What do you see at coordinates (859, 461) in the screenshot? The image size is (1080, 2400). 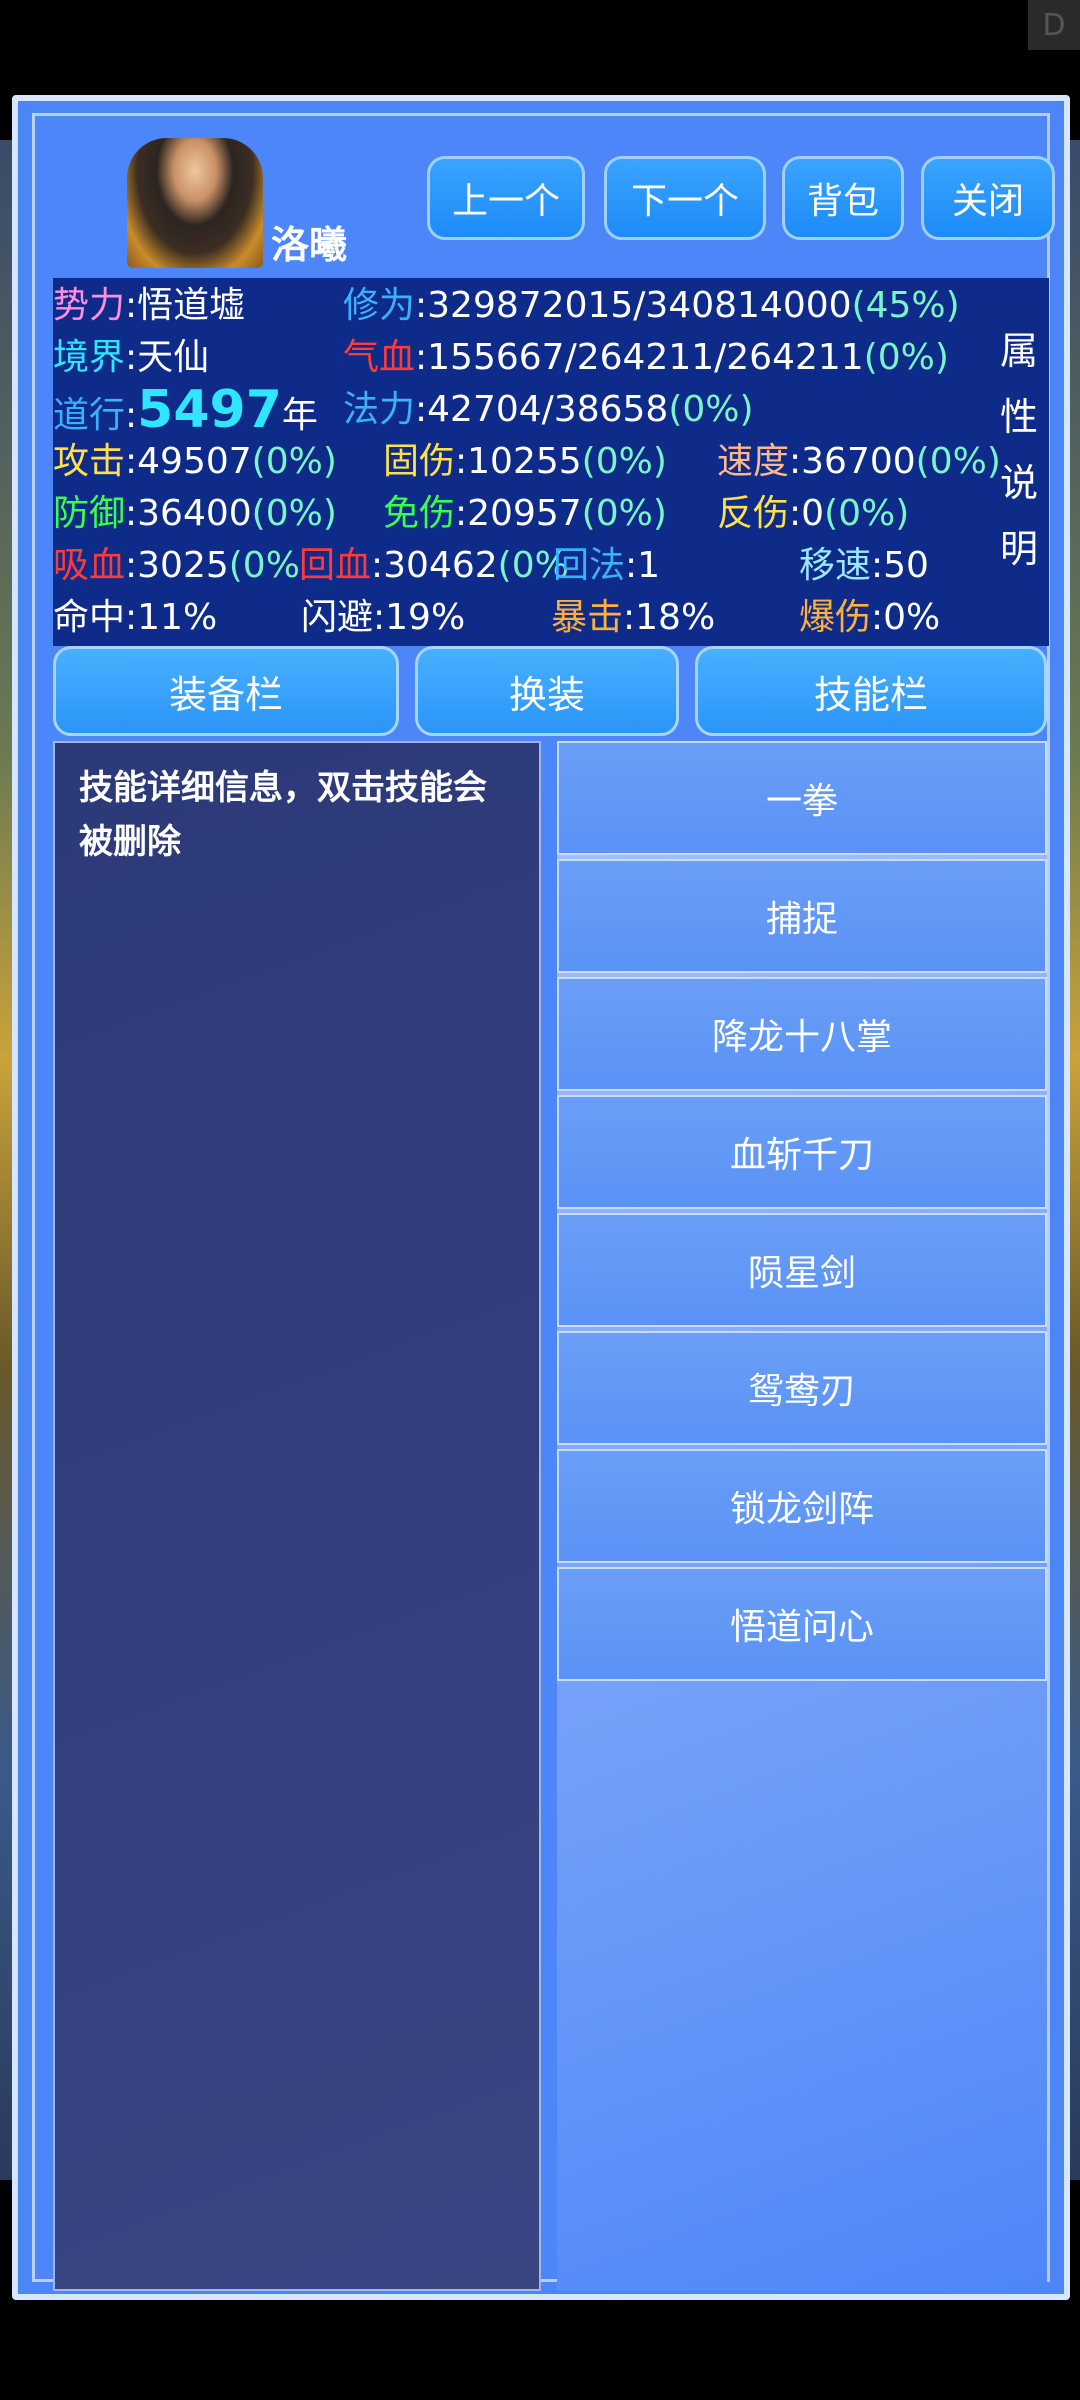 I see `stat-speed: 速度:36700(0%)` at bounding box center [859, 461].